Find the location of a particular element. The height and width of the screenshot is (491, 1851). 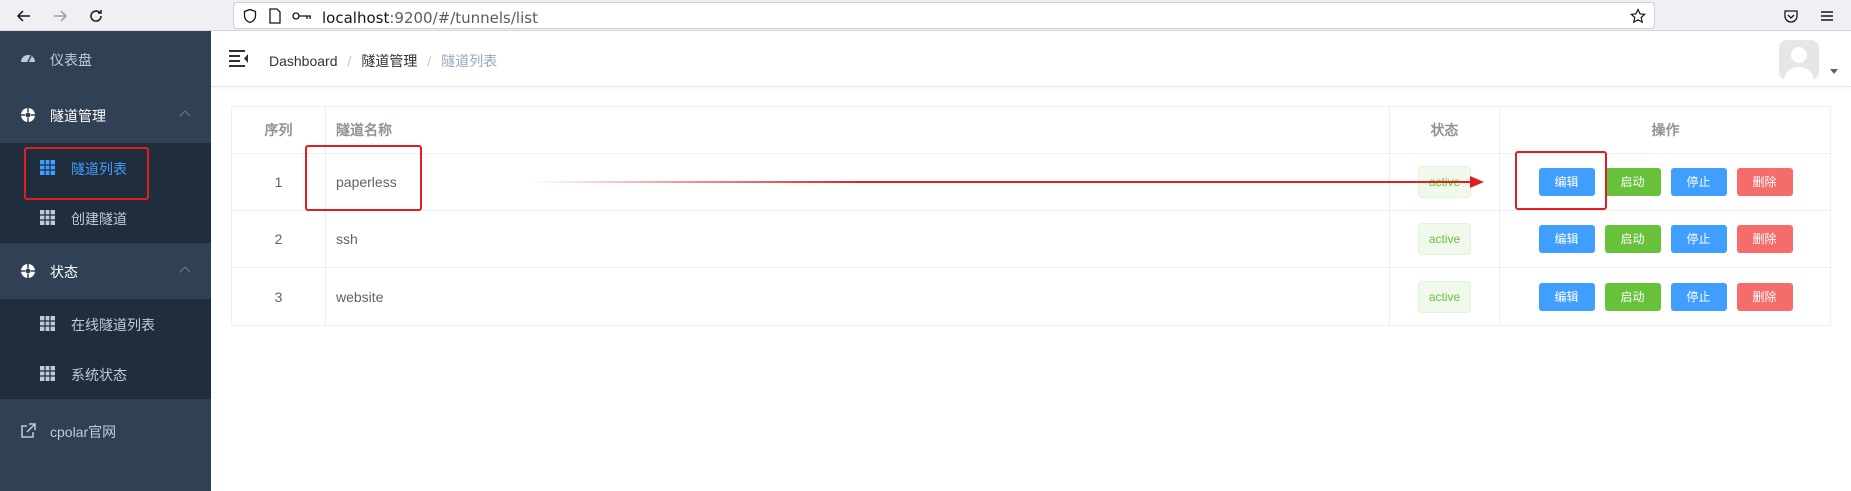

menu-icon is located at coordinates (1827, 16).